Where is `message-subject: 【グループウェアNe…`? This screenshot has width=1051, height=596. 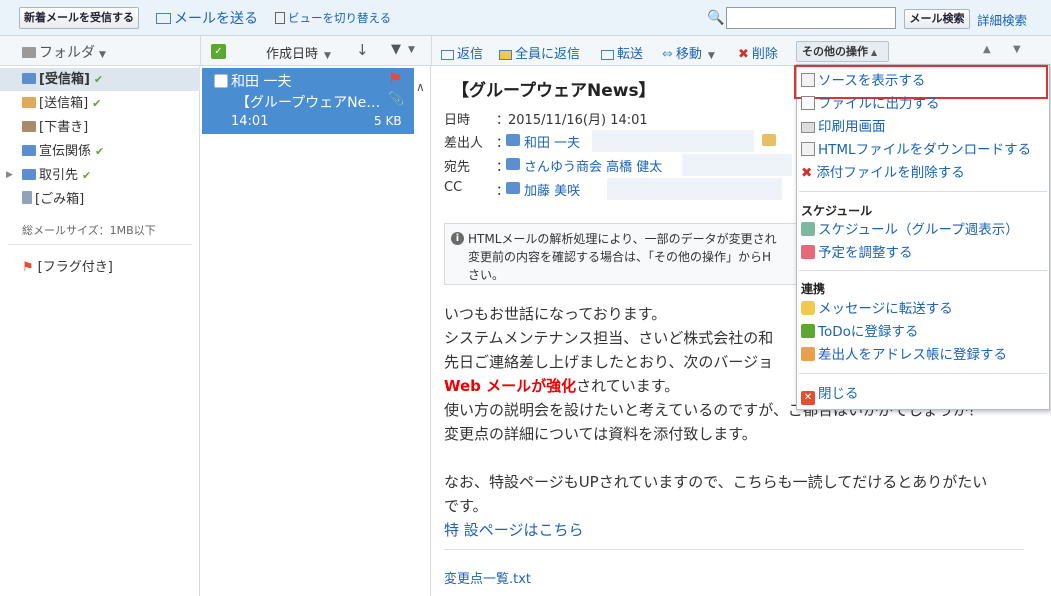
message-subject: 【グループウェアNe… is located at coordinates (308, 103).